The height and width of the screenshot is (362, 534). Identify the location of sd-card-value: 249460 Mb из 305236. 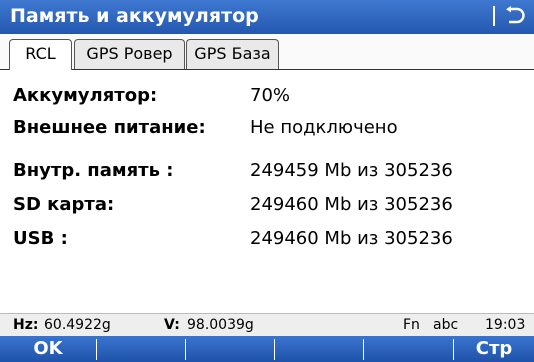
(351, 204).